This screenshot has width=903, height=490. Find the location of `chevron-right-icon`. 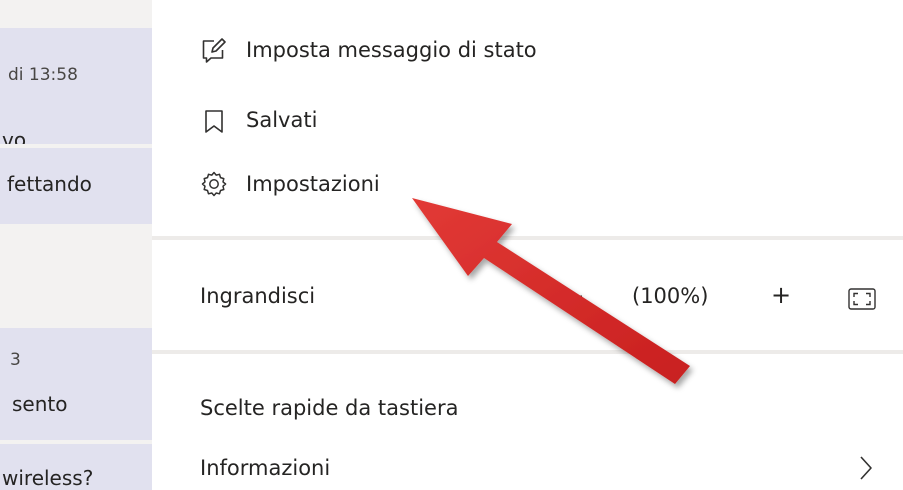

chevron-right-icon is located at coordinates (866, 470).